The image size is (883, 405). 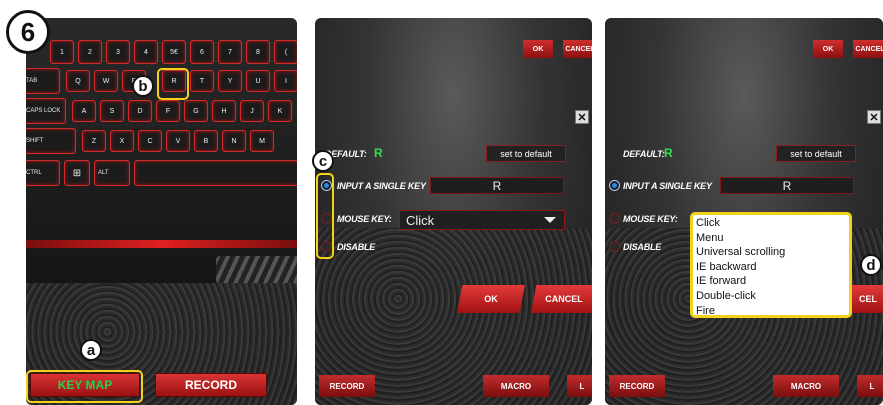 What do you see at coordinates (550, 220) in the screenshot?
I see `chevron-down-icon` at bounding box center [550, 220].